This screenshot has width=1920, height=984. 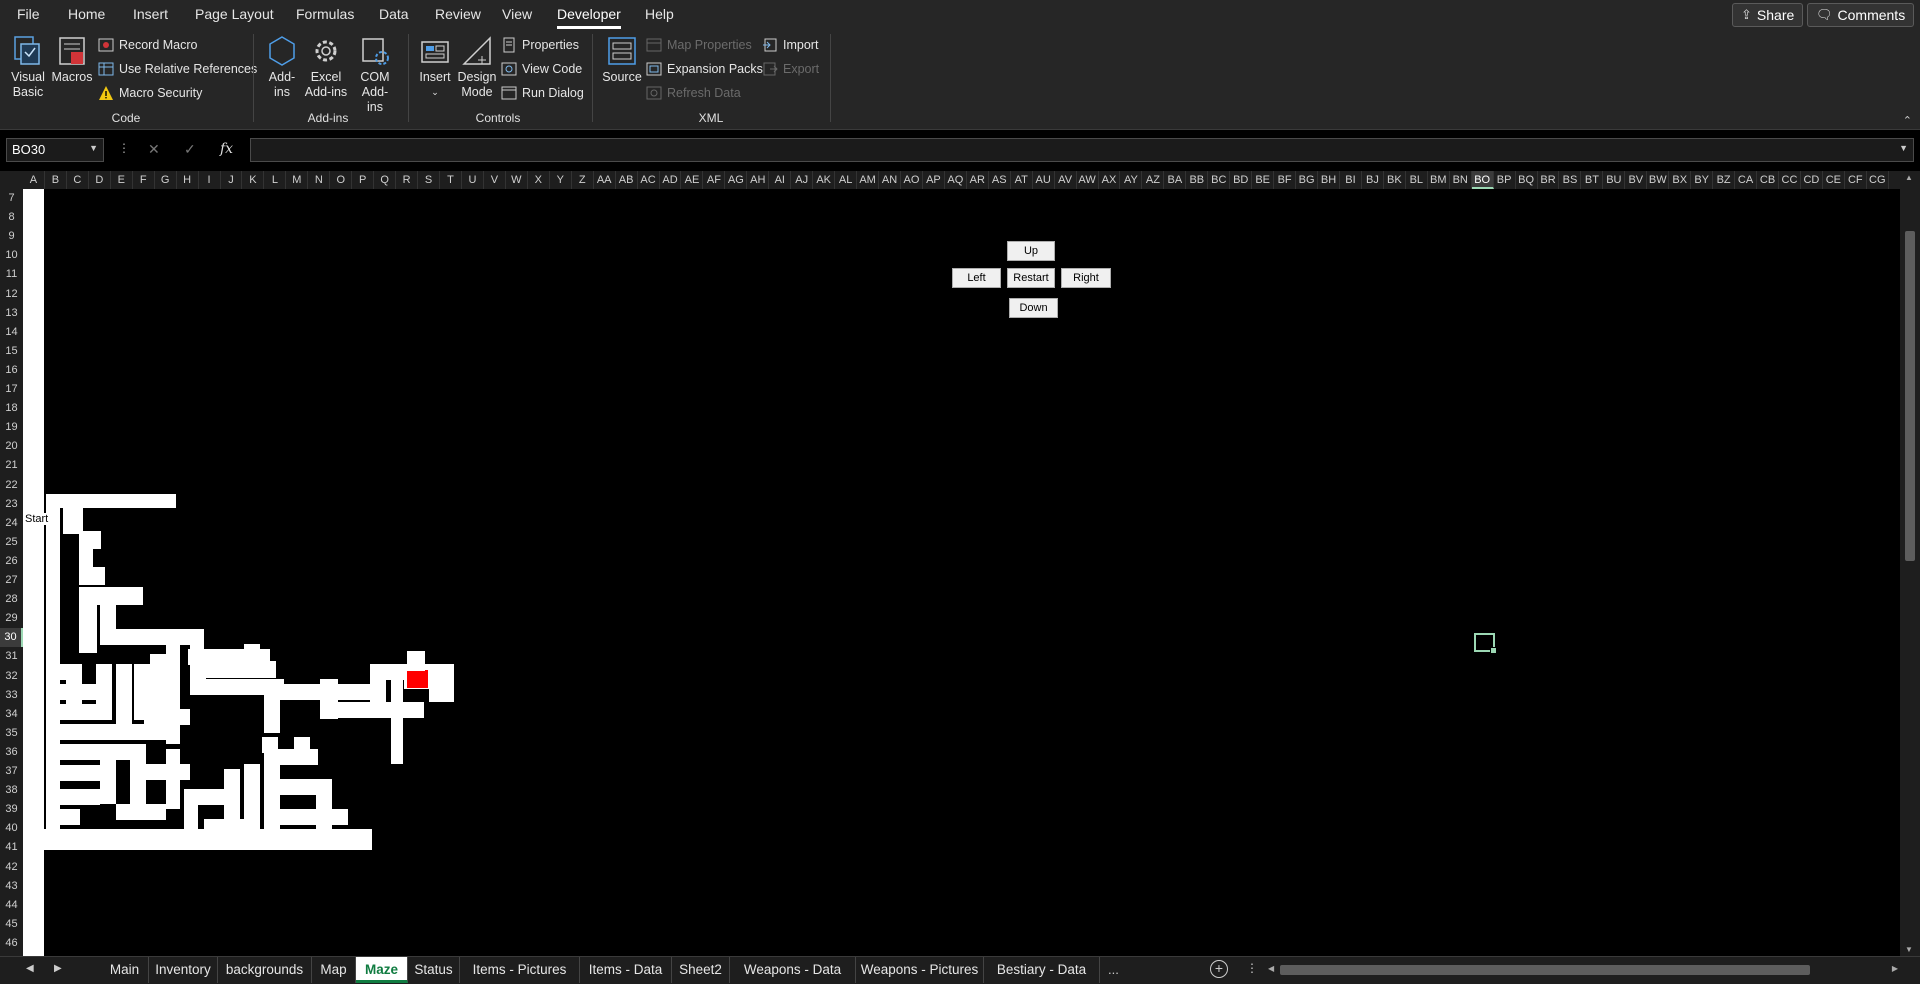 I want to click on column-header: BA, so click(x=1175, y=180).